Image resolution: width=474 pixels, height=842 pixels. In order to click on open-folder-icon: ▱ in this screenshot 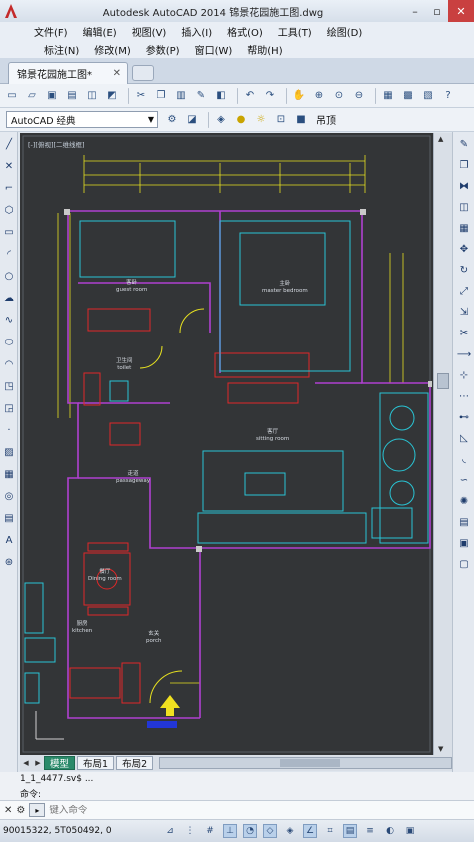, I will do `click(32, 96)`.